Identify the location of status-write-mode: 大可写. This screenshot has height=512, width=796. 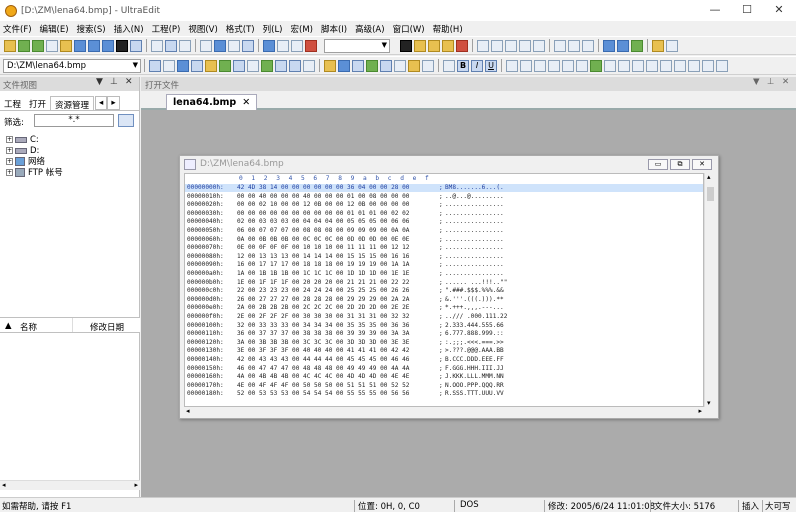
(778, 506).